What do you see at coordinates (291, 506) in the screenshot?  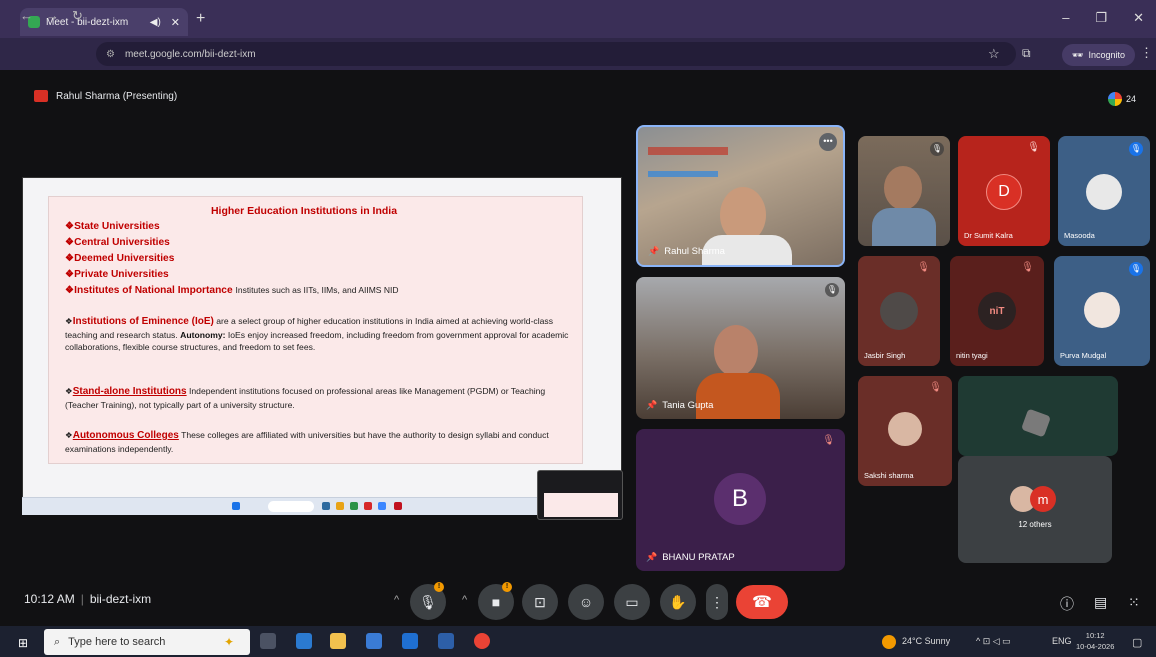 I see `shared-search-box` at bounding box center [291, 506].